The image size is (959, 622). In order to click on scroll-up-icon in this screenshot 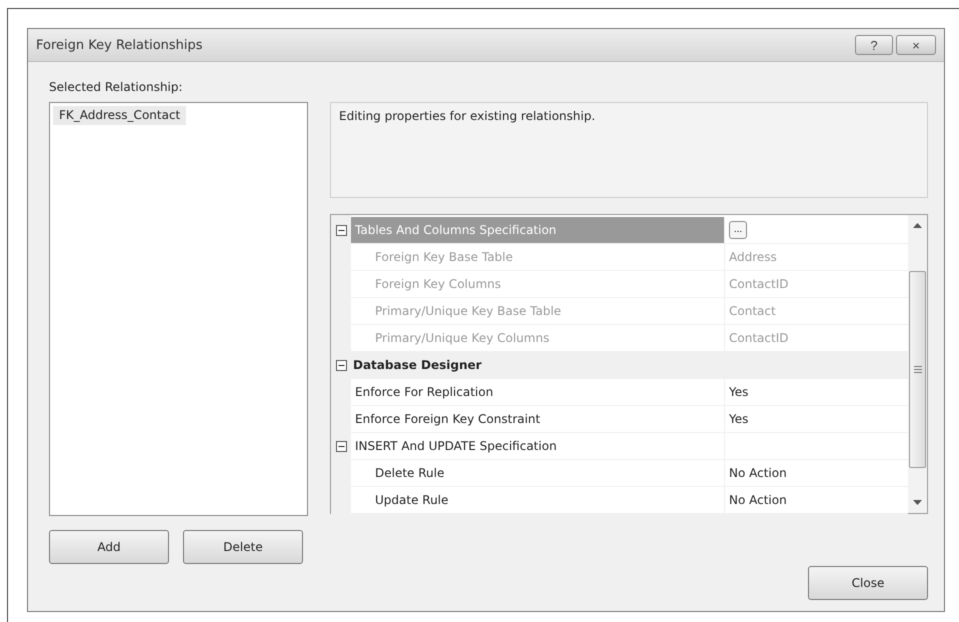, I will do `click(917, 226)`.